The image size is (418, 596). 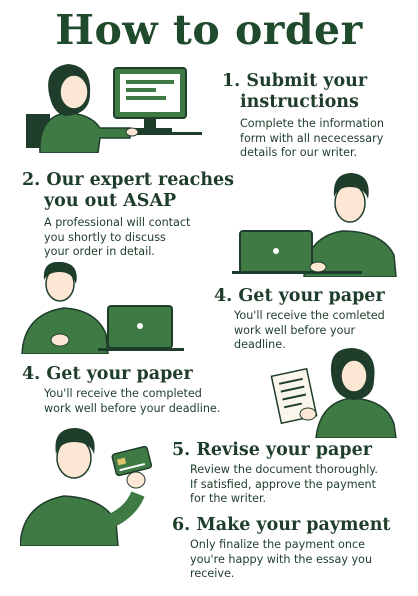 I want to click on step-3-heading: 4. Get your paper, so click(x=299, y=296).